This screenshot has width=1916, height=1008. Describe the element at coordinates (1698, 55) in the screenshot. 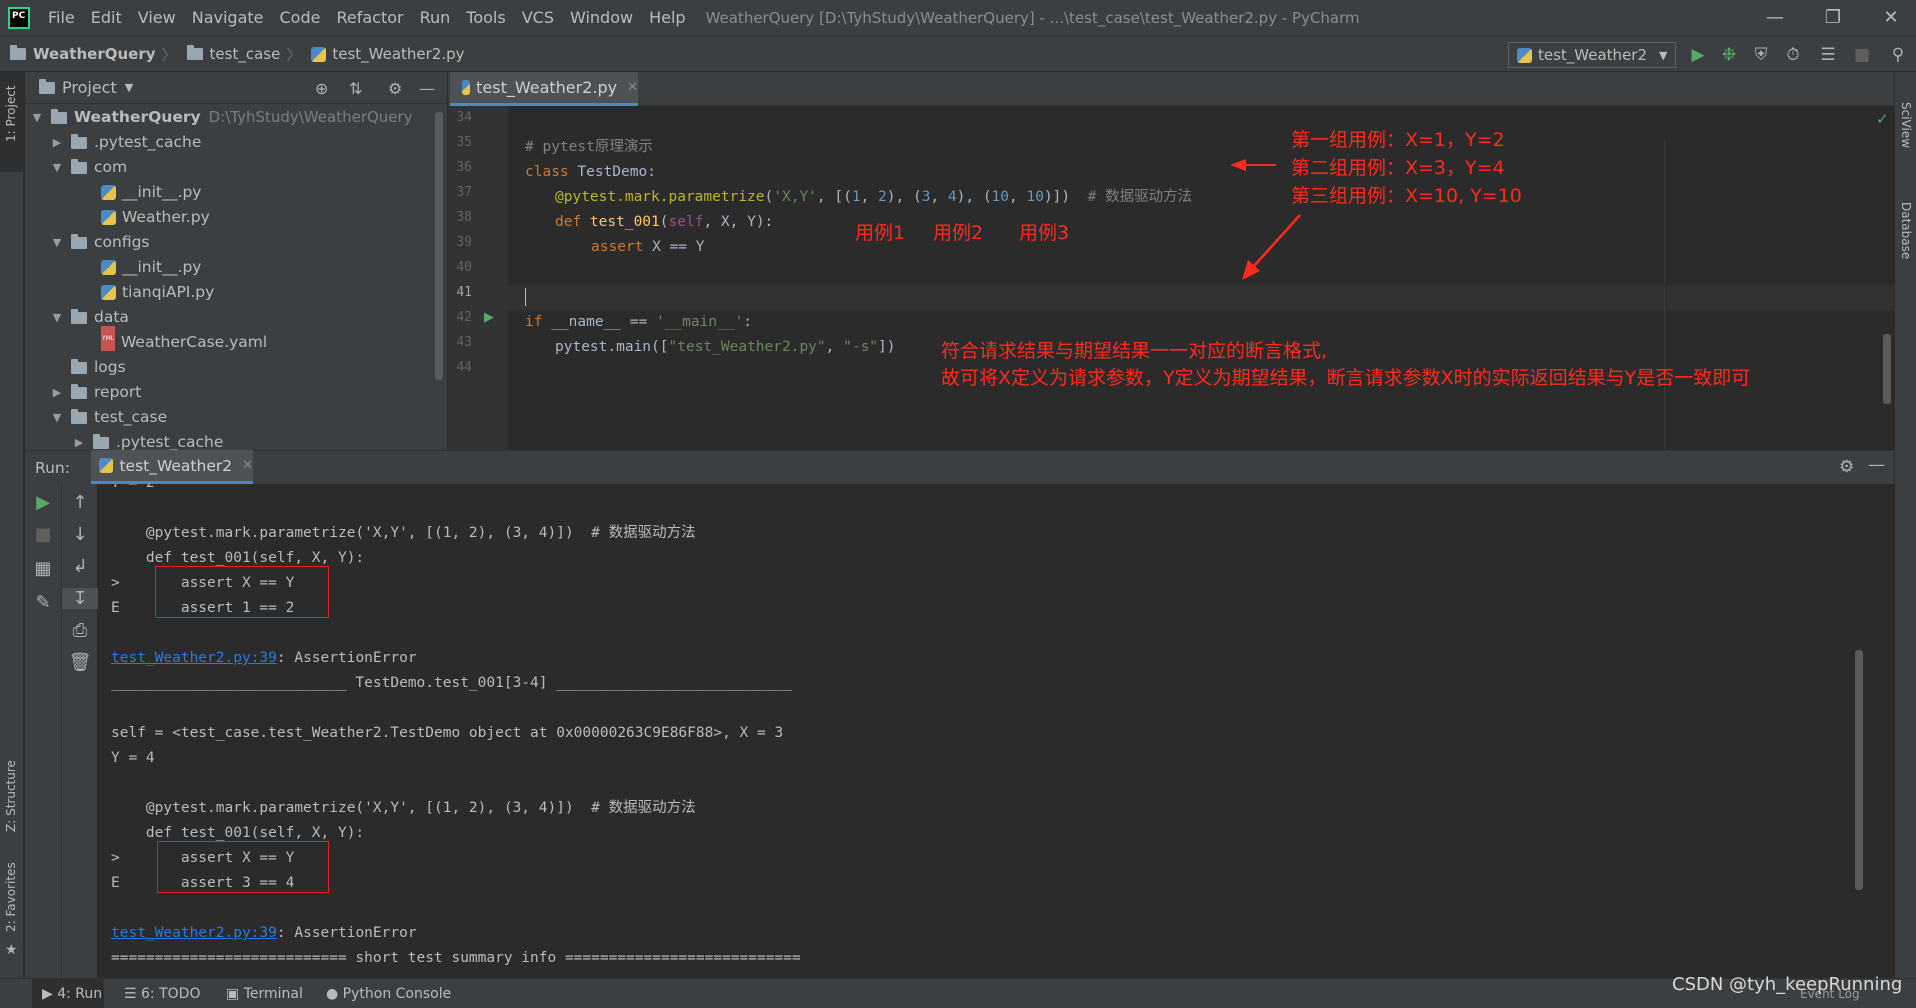

I see `run-icon: ▶` at that location.